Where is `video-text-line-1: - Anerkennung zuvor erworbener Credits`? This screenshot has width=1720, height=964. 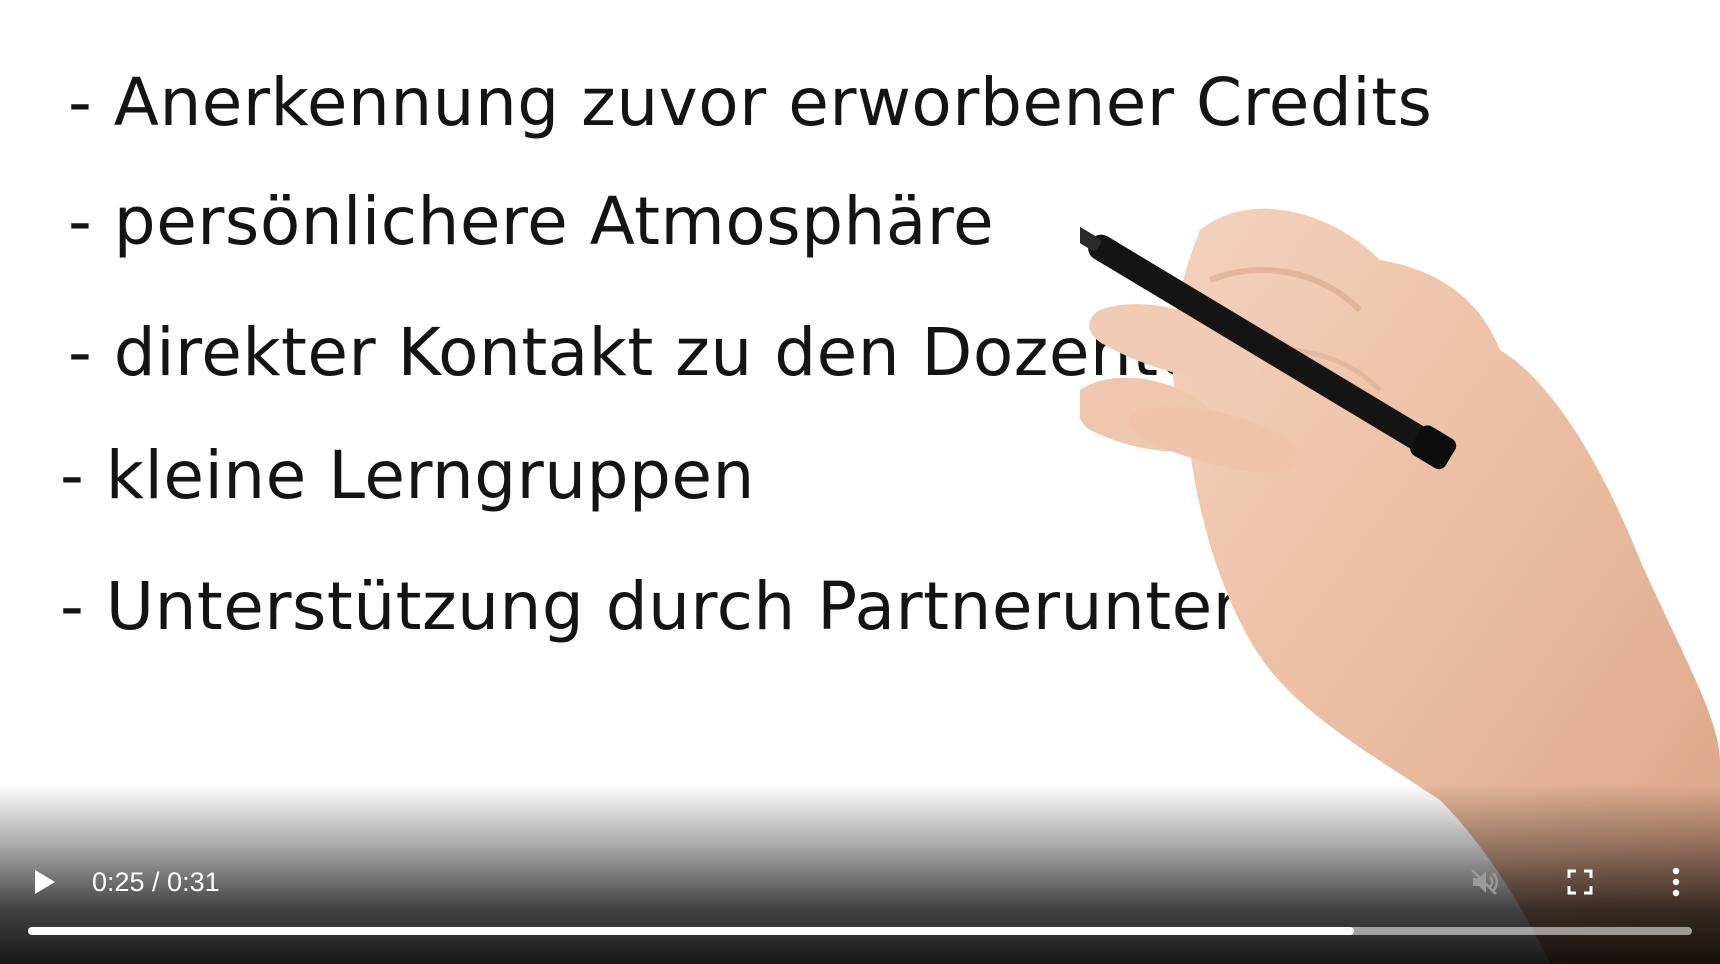 video-text-line-1: - Anerkennung zuvor erworbener Credits is located at coordinates (750, 102).